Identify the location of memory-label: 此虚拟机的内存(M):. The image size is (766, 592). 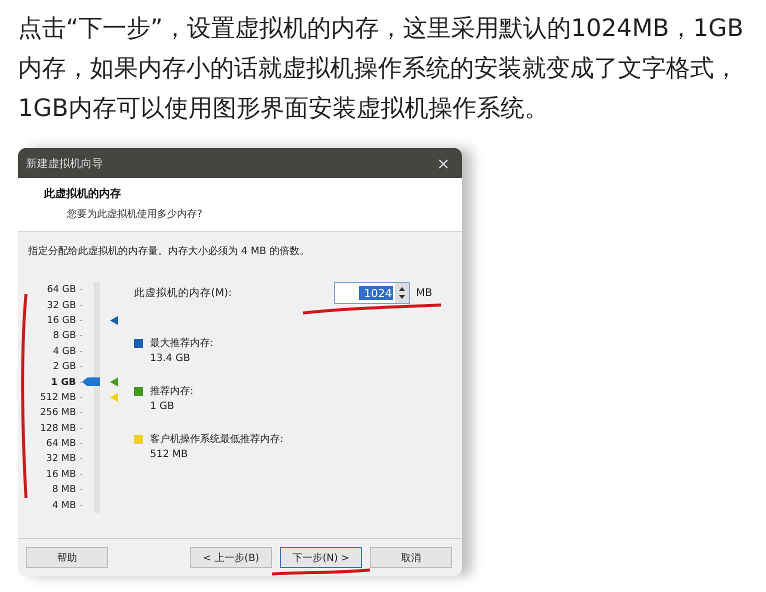
(183, 293).